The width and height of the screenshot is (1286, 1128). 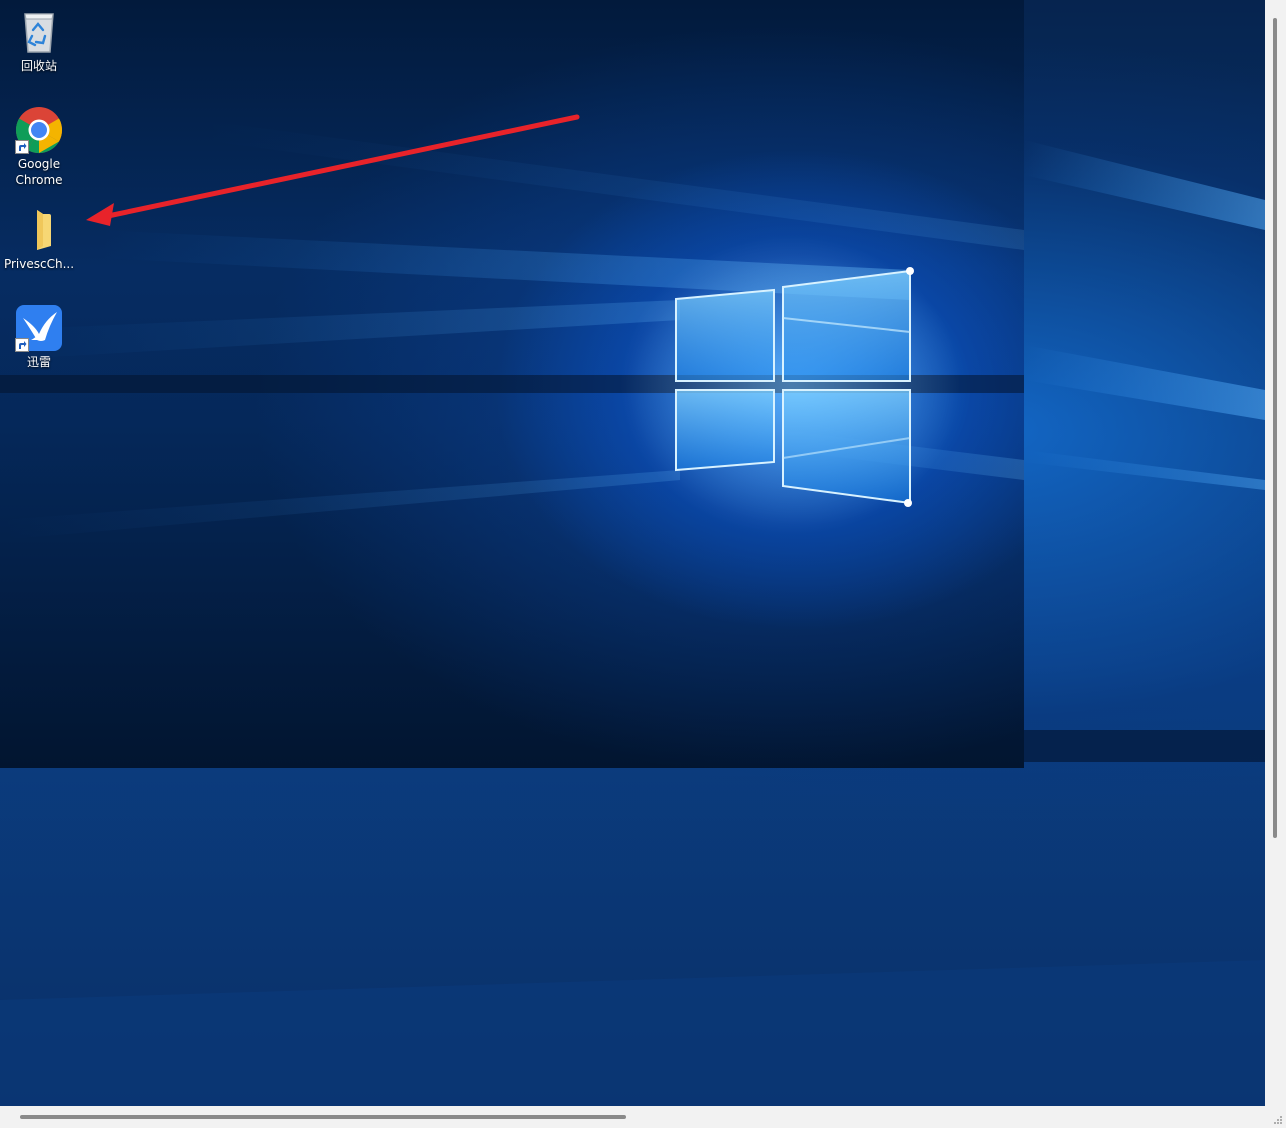 I want to click on vertical-scrollbar, so click(x=1275, y=553).